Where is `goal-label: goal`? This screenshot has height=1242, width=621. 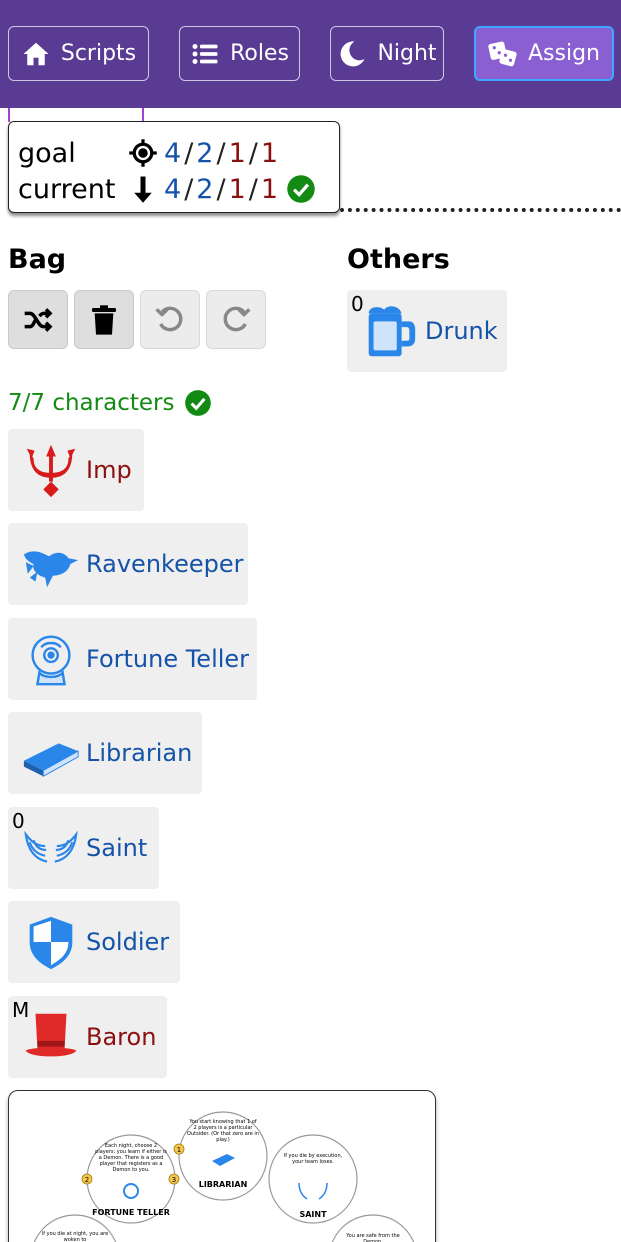 goal-label: goal is located at coordinates (47, 153).